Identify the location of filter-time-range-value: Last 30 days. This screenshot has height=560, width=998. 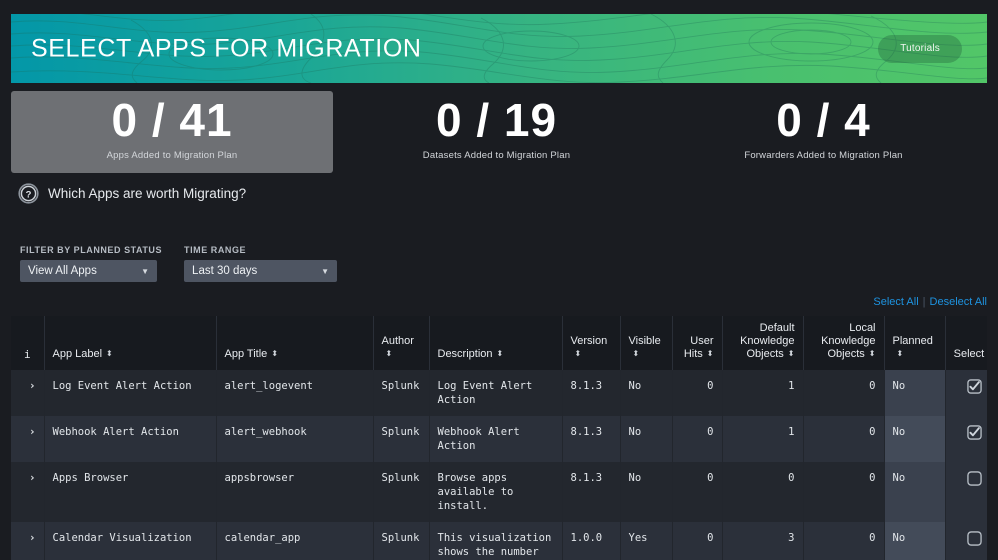
(225, 271).